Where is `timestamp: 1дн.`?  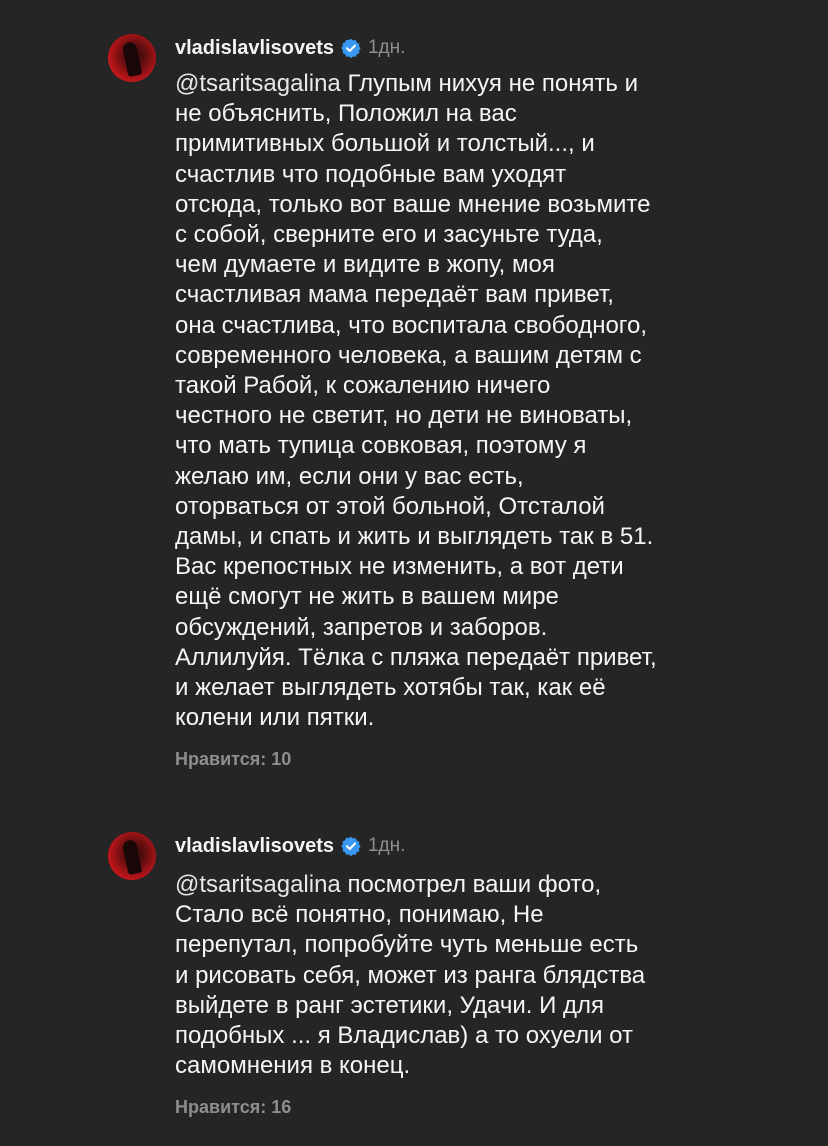 timestamp: 1дн. is located at coordinates (386, 845).